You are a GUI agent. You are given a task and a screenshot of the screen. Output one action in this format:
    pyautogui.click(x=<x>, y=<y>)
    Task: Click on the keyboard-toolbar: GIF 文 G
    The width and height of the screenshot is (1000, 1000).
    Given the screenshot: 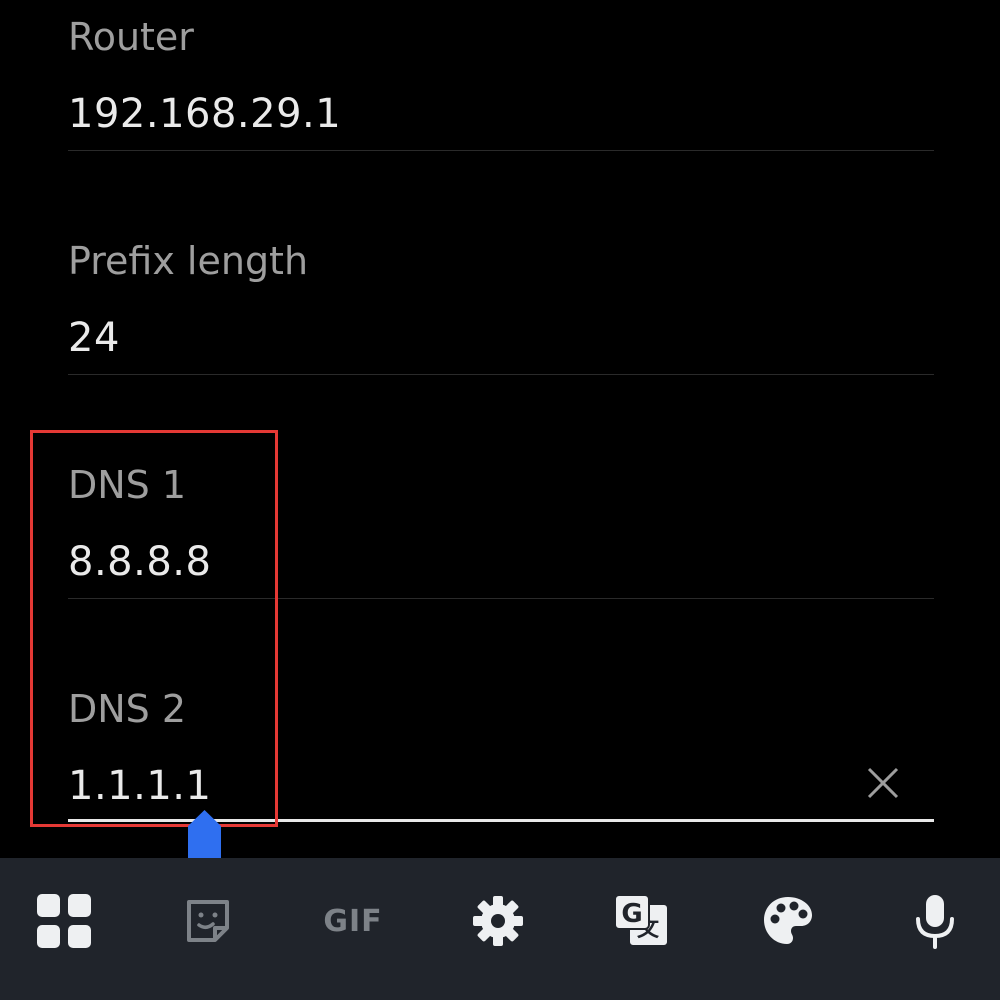 What is the action you would take?
    pyautogui.click(x=500, y=929)
    